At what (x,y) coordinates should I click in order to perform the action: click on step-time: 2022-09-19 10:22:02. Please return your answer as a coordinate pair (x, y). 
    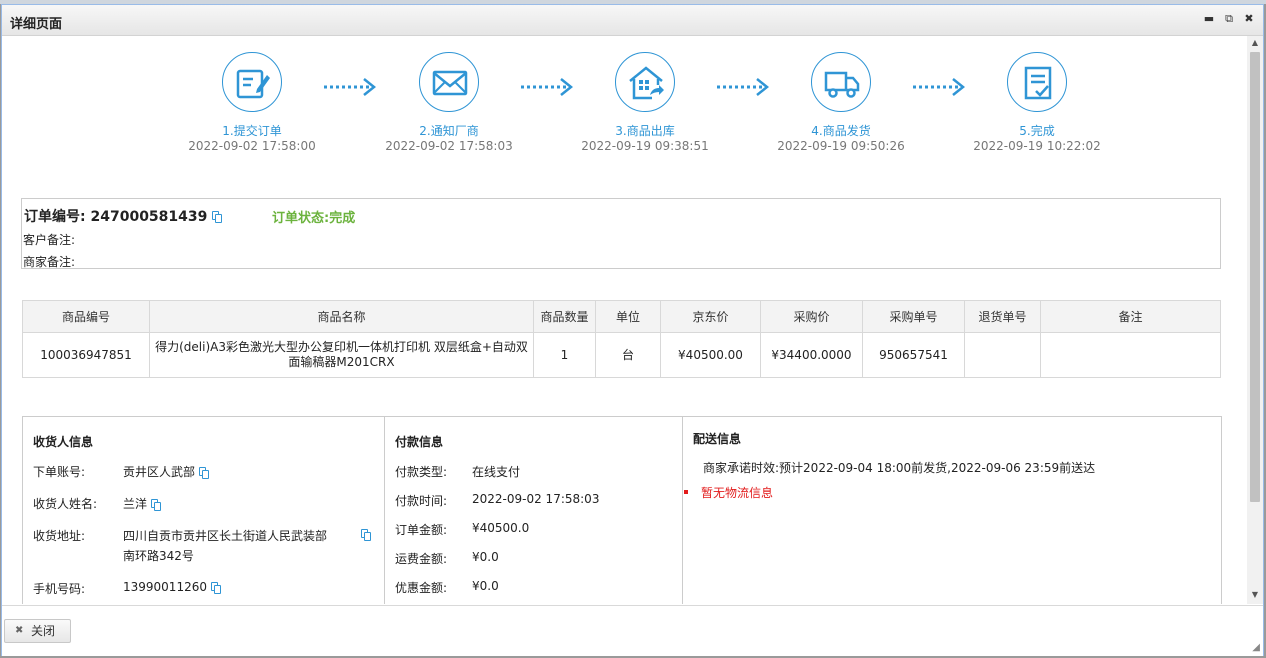
    Looking at the image, I should click on (1037, 146).